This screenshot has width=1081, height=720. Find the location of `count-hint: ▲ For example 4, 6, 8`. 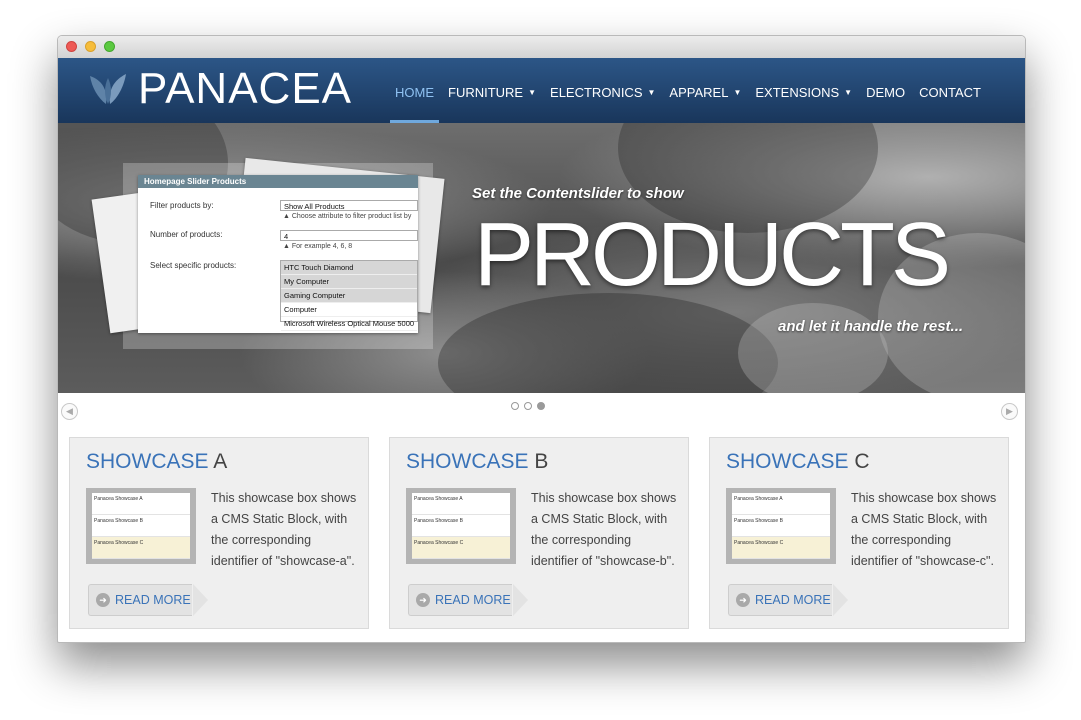

count-hint: ▲ For example 4, 6, 8 is located at coordinates (318, 246).